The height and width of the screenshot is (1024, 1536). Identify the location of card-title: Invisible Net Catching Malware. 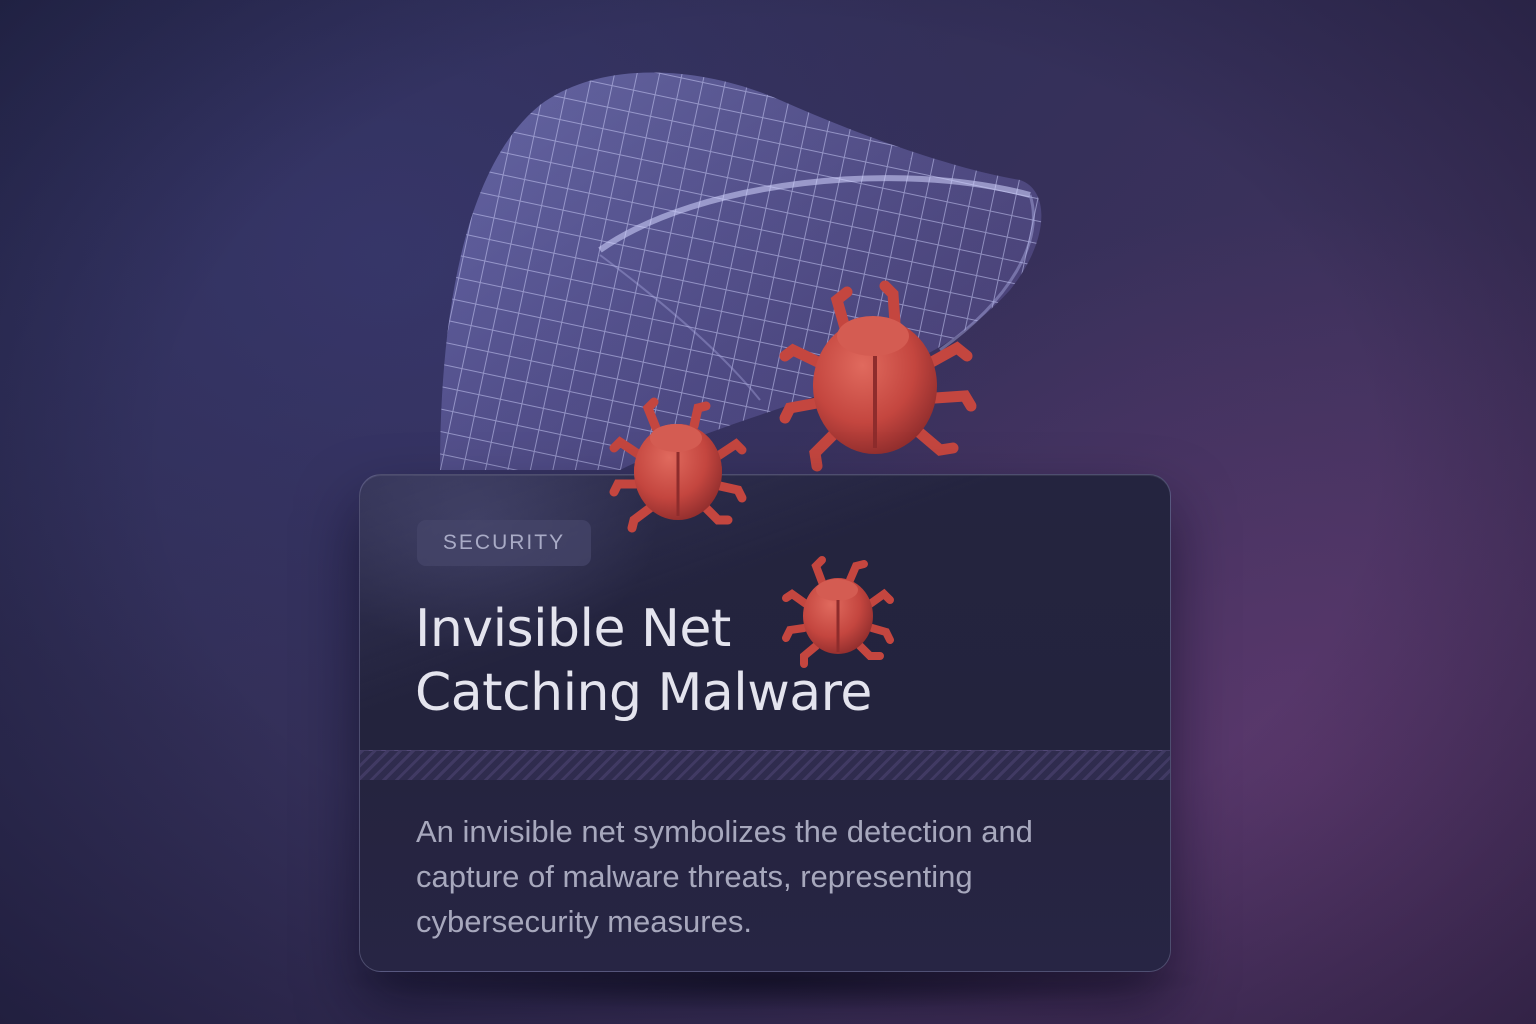
(643, 661).